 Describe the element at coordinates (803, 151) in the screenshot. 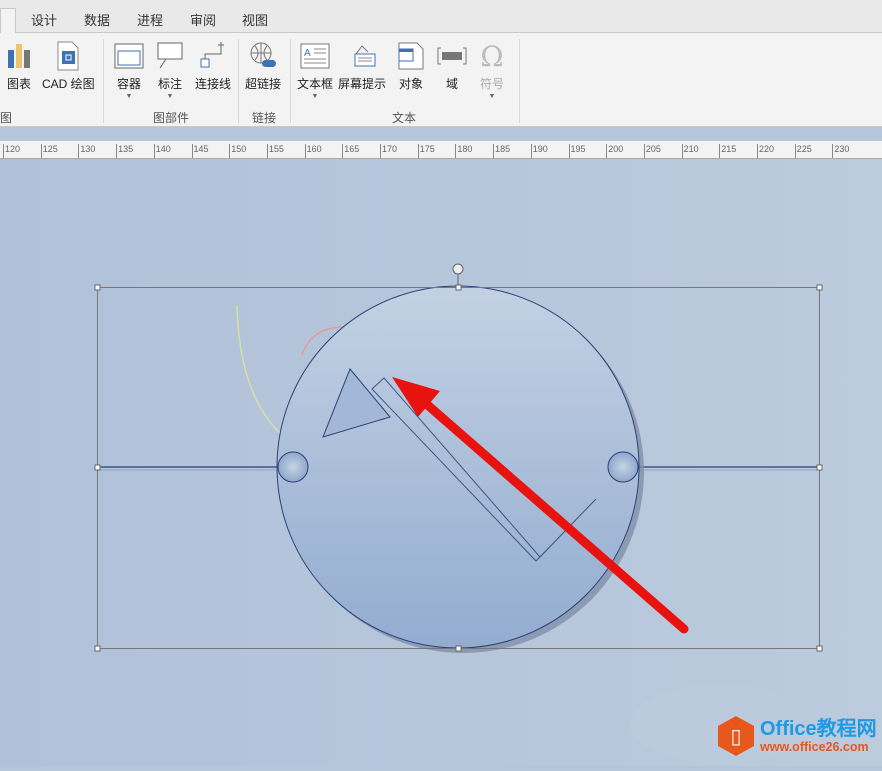

I see `ruler-label: 225` at that location.